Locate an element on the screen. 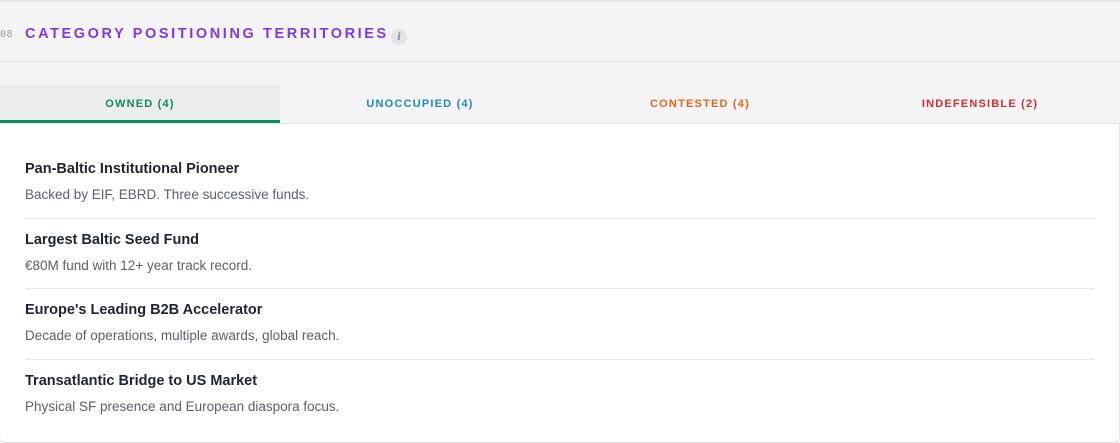 Image resolution: width=1120 pixels, height=443 pixels. tab-label: CONTESTED (4) is located at coordinates (700, 104).